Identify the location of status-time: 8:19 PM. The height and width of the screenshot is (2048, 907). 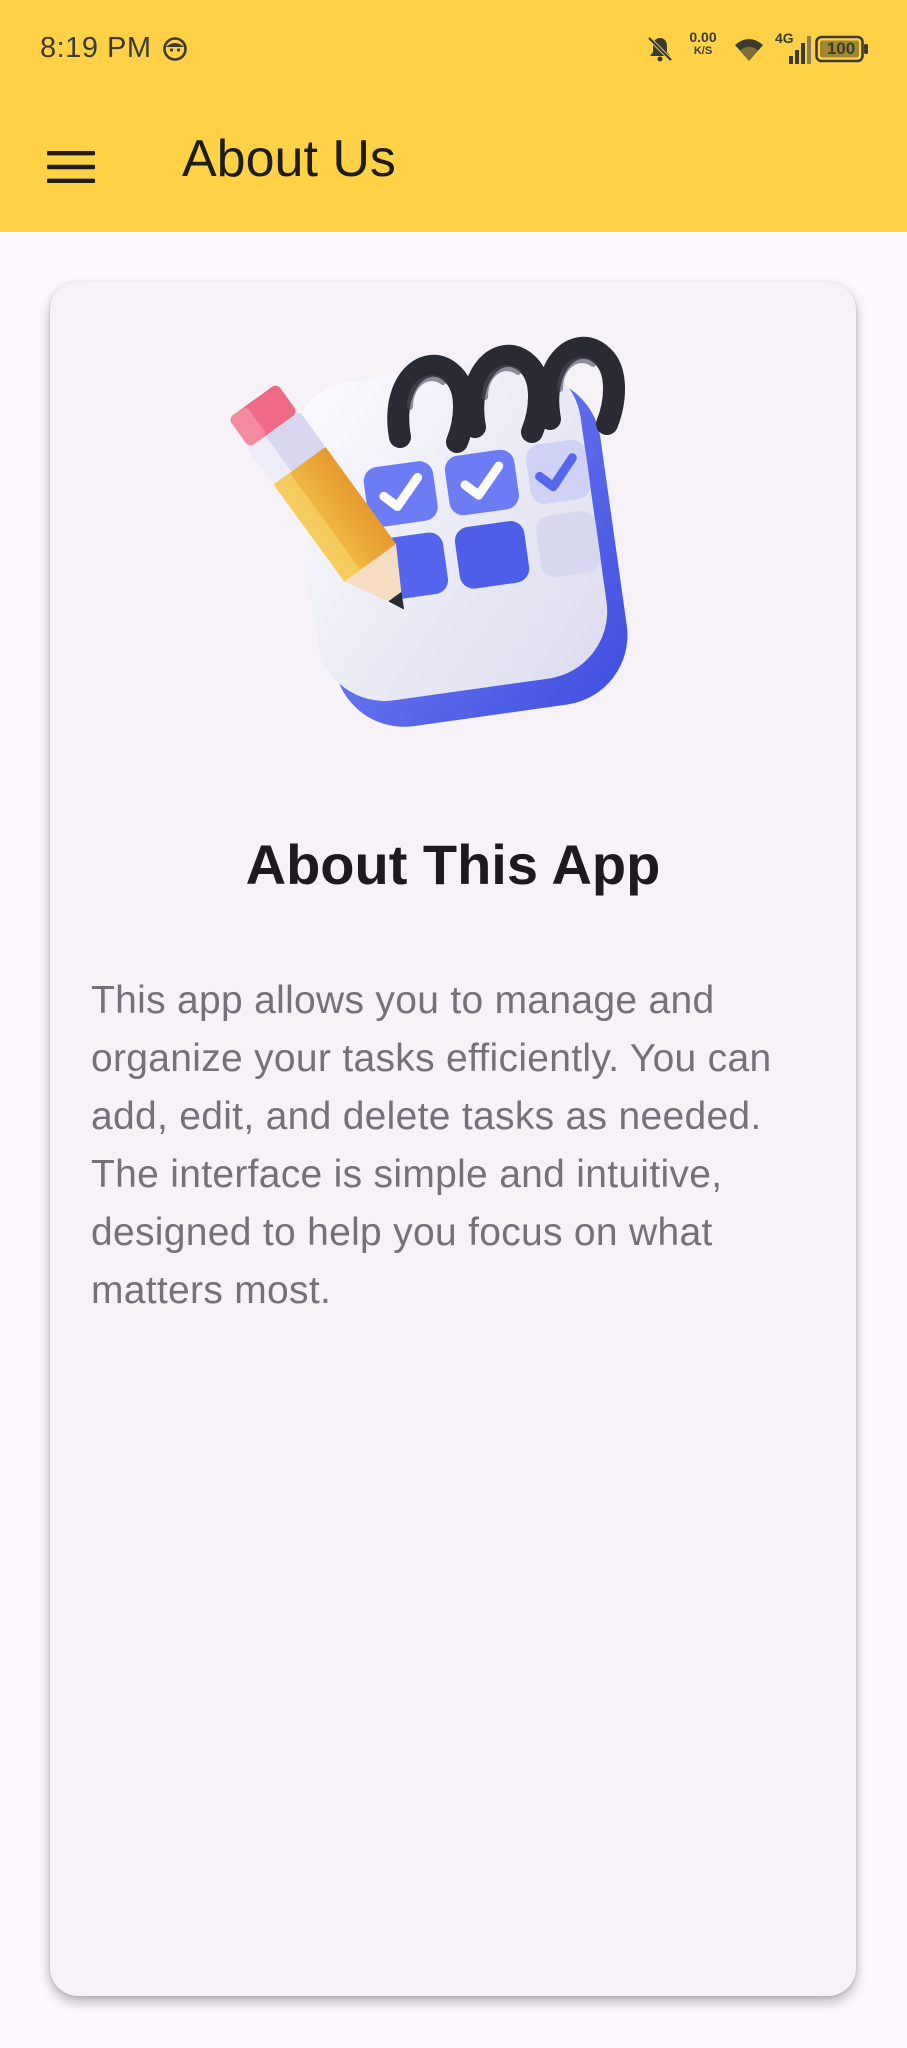
(96, 48).